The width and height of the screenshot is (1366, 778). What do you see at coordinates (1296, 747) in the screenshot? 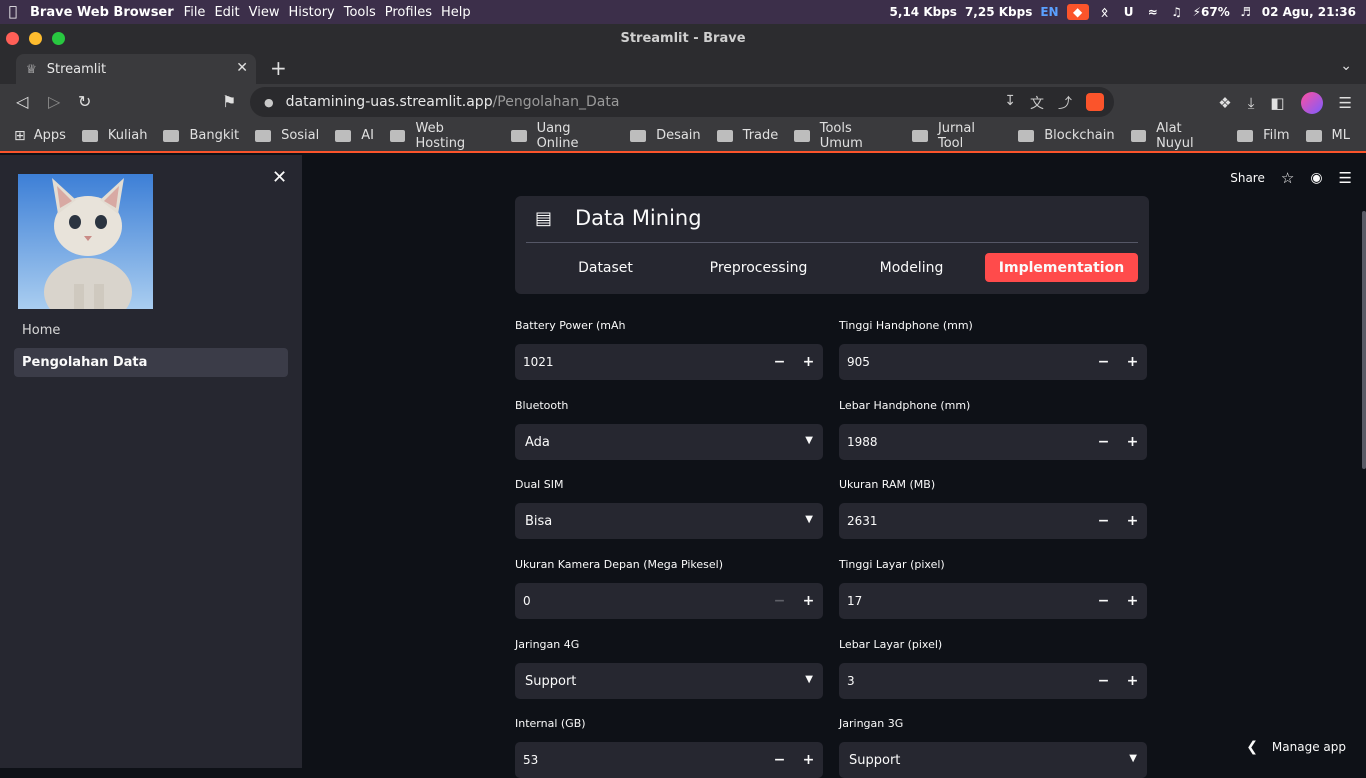
I see `manage-app-button: ❮ Manage app` at bounding box center [1296, 747].